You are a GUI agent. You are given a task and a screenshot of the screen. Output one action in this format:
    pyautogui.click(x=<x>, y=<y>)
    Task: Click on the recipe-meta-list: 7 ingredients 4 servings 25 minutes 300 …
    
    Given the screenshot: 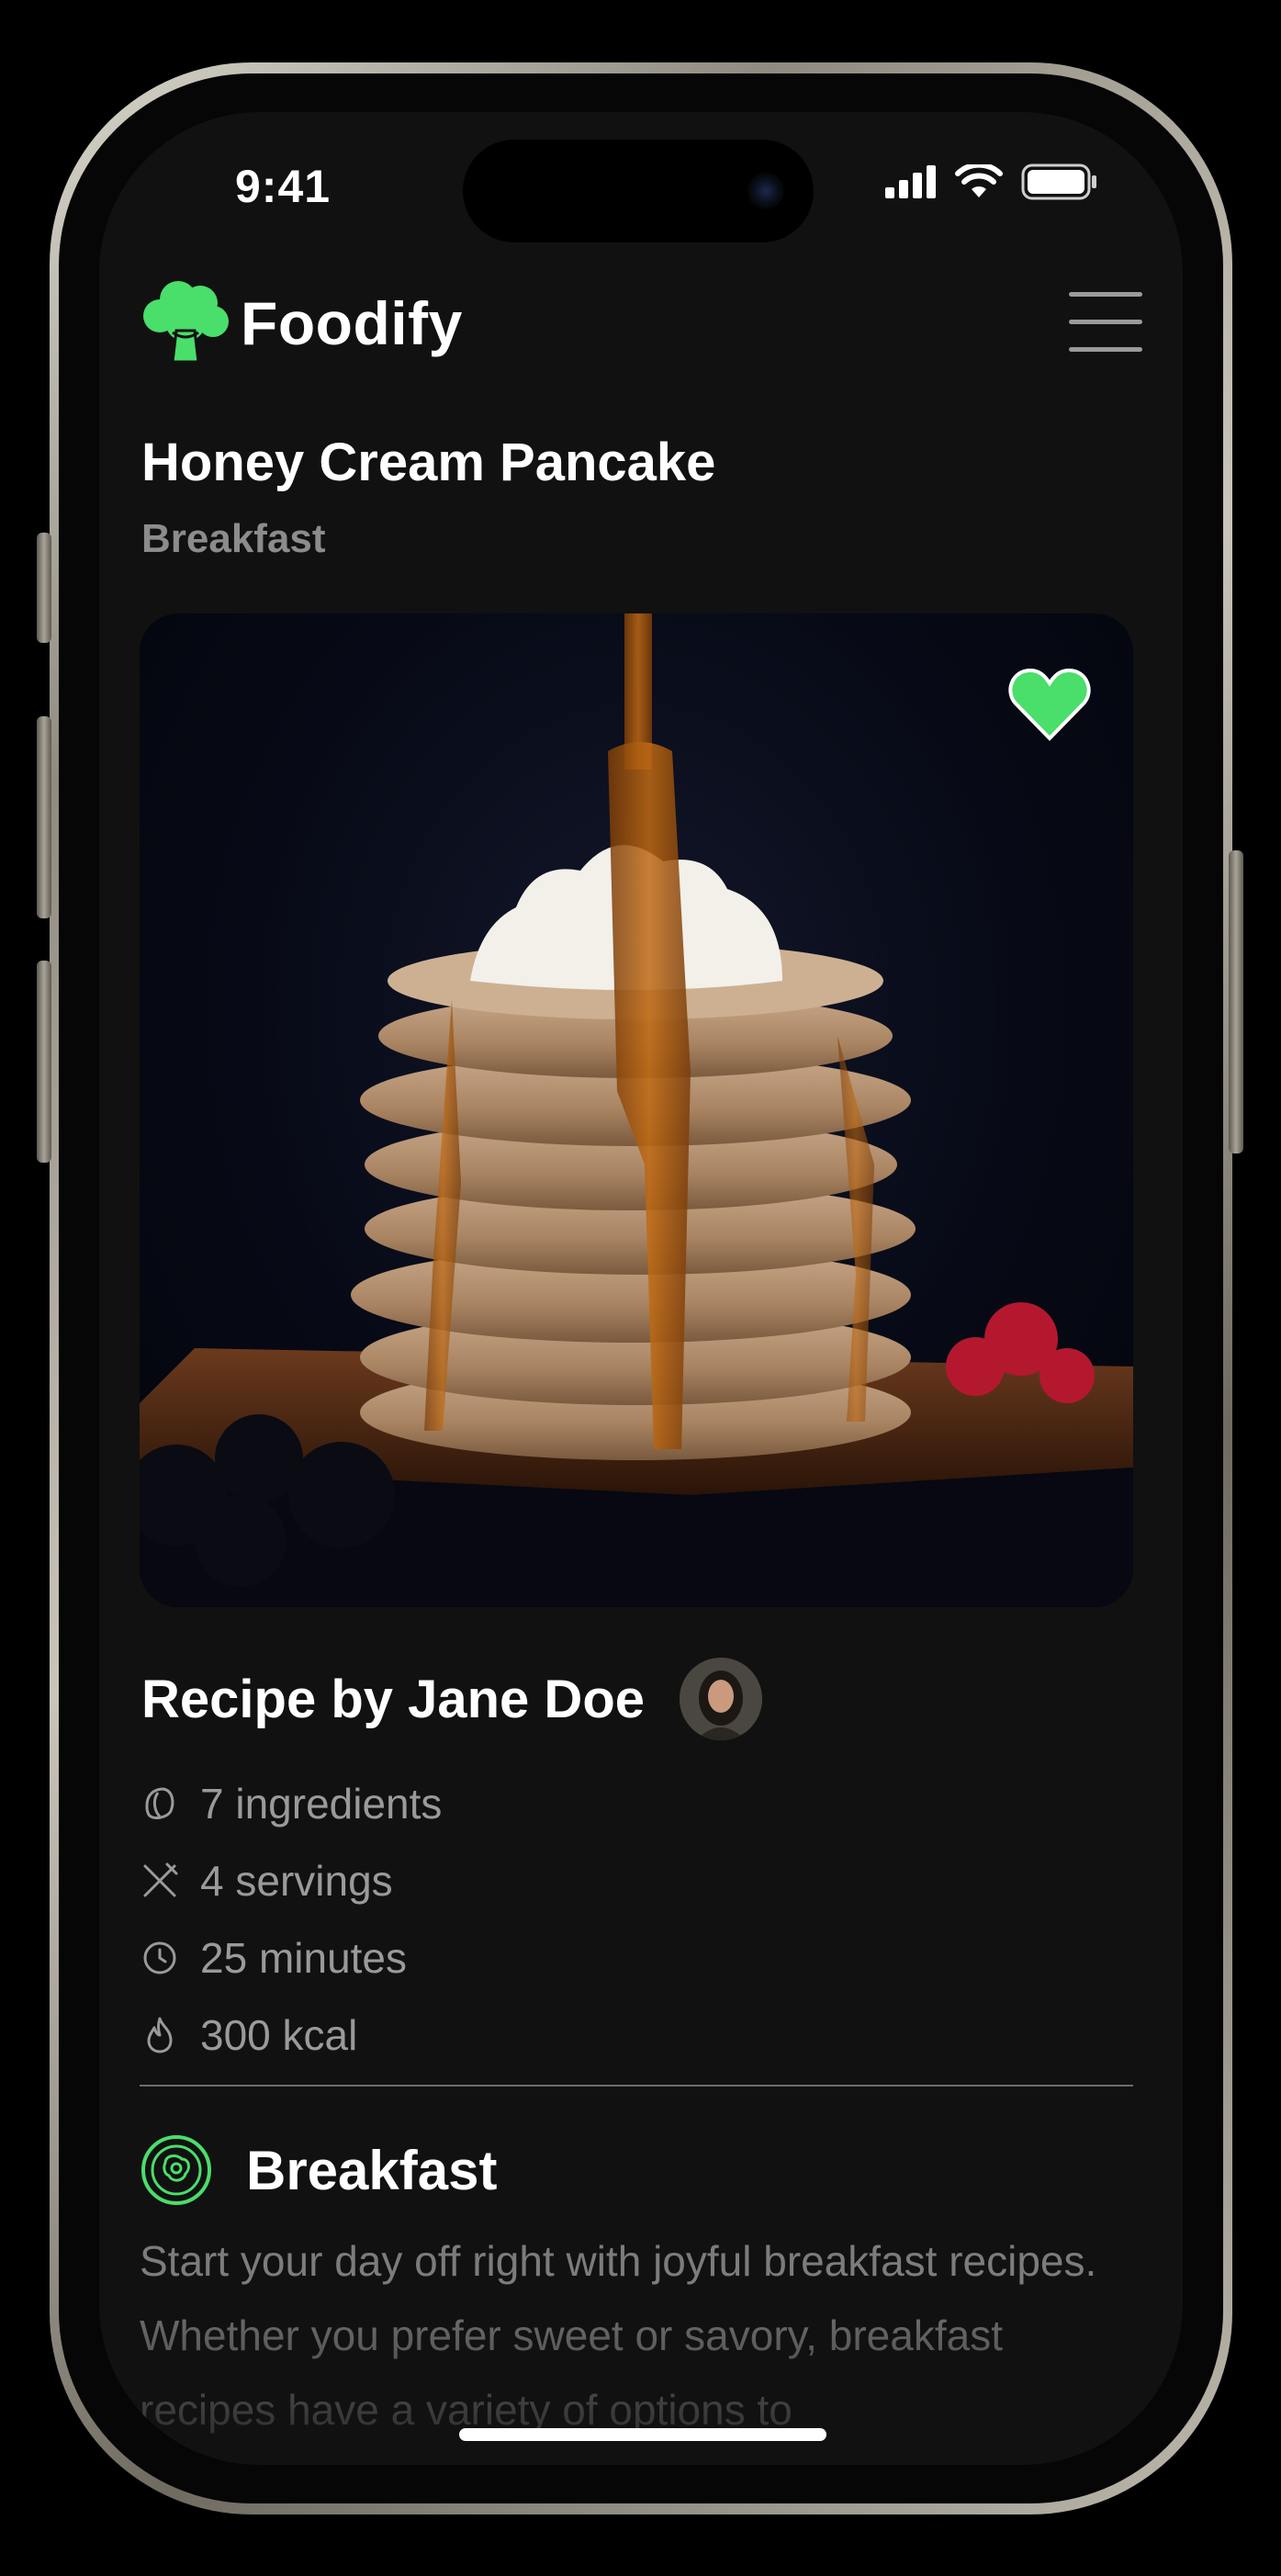 What is the action you would take?
    pyautogui.click(x=291, y=1920)
    